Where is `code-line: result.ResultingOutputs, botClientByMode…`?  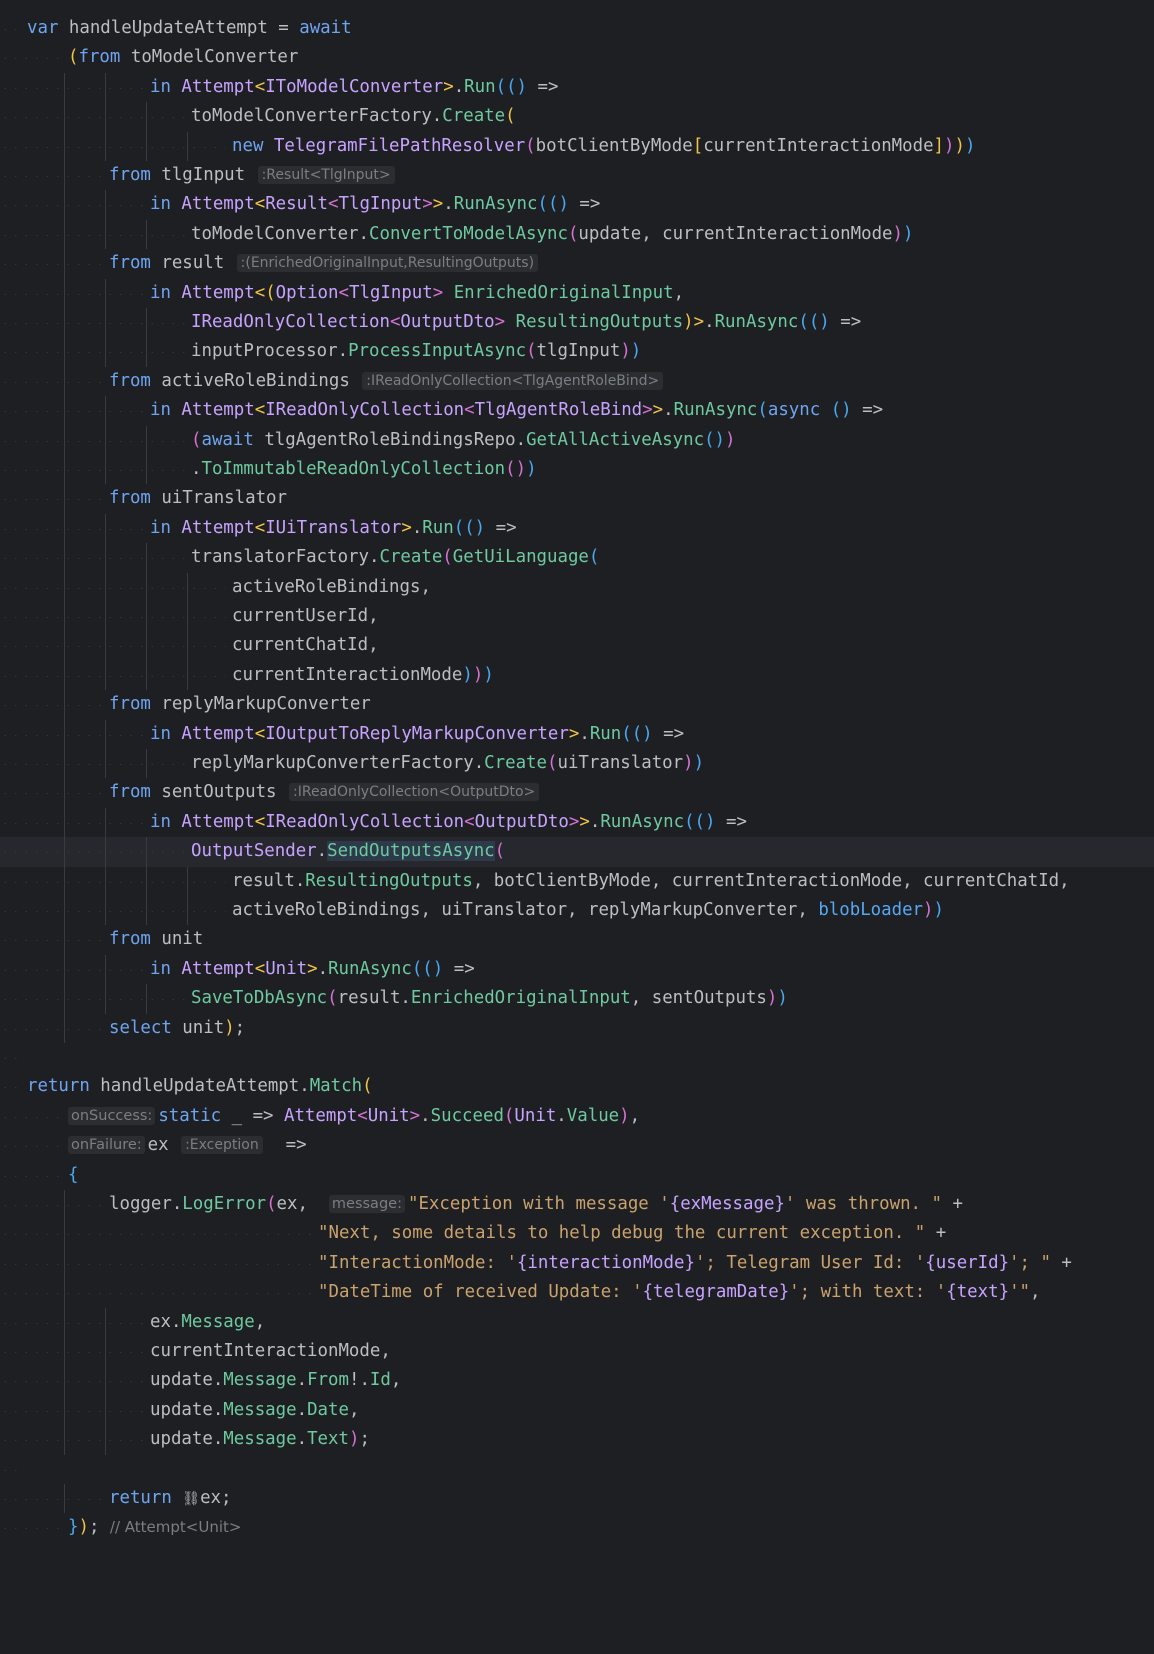
code-line: result.ResultingOutputs, botClientByMode… is located at coordinates (577, 881).